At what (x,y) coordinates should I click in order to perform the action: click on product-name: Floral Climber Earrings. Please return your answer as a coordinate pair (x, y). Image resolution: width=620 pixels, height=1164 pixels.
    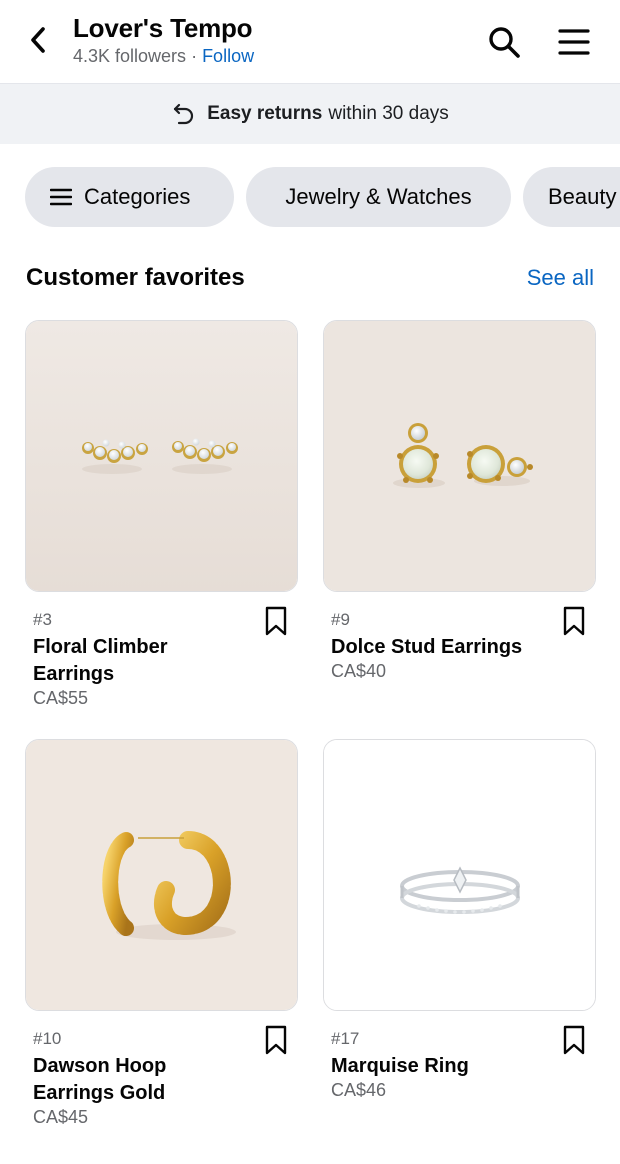
    Looking at the image, I should click on (143, 661).